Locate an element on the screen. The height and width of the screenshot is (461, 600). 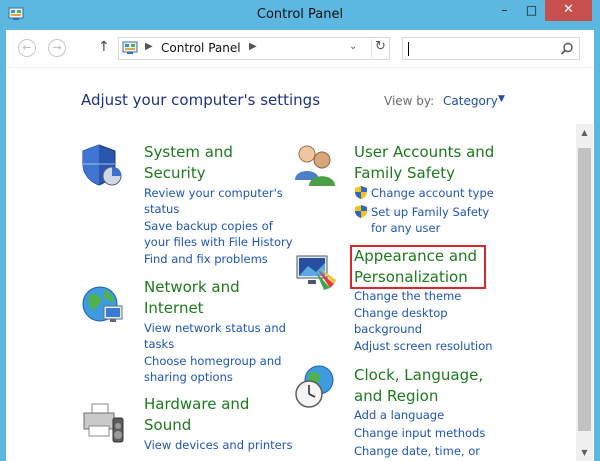
vertical-scrollbar: ▲ ▼ is located at coordinates (584, 292).